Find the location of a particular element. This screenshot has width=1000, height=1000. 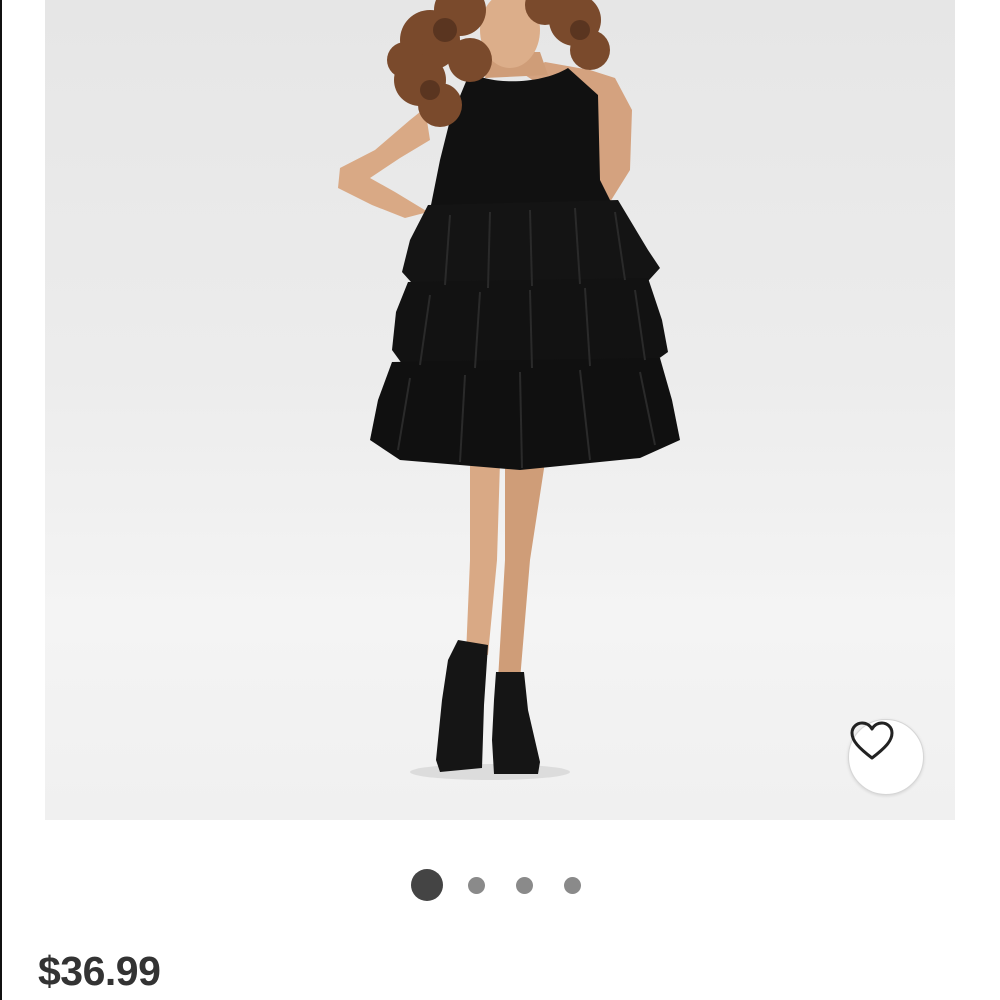

left-arm is located at coordinates (384, 163).